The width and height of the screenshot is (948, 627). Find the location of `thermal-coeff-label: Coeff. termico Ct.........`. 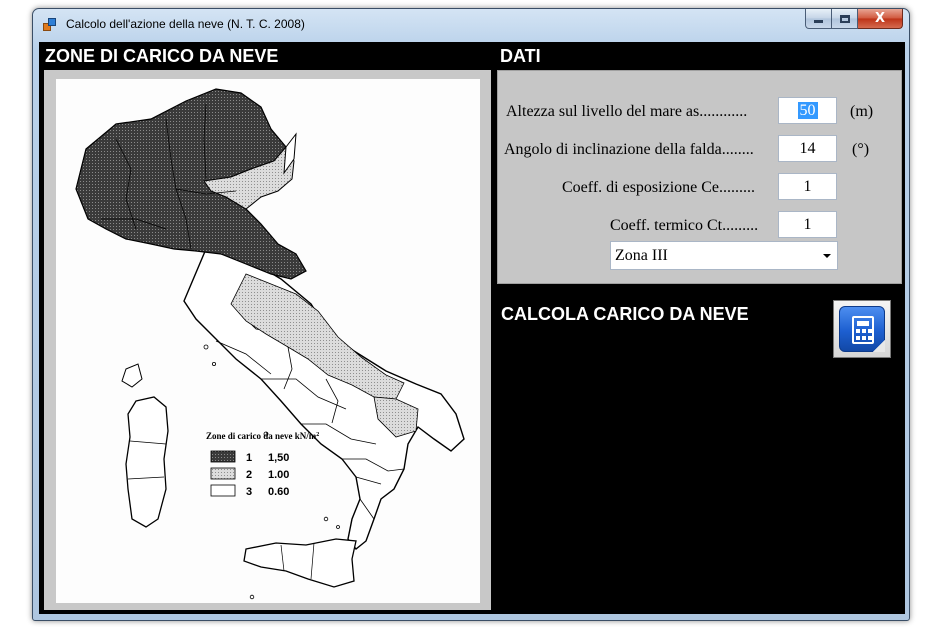

thermal-coeff-label: Coeff. termico Ct......... is located at coordinates (684, 225).